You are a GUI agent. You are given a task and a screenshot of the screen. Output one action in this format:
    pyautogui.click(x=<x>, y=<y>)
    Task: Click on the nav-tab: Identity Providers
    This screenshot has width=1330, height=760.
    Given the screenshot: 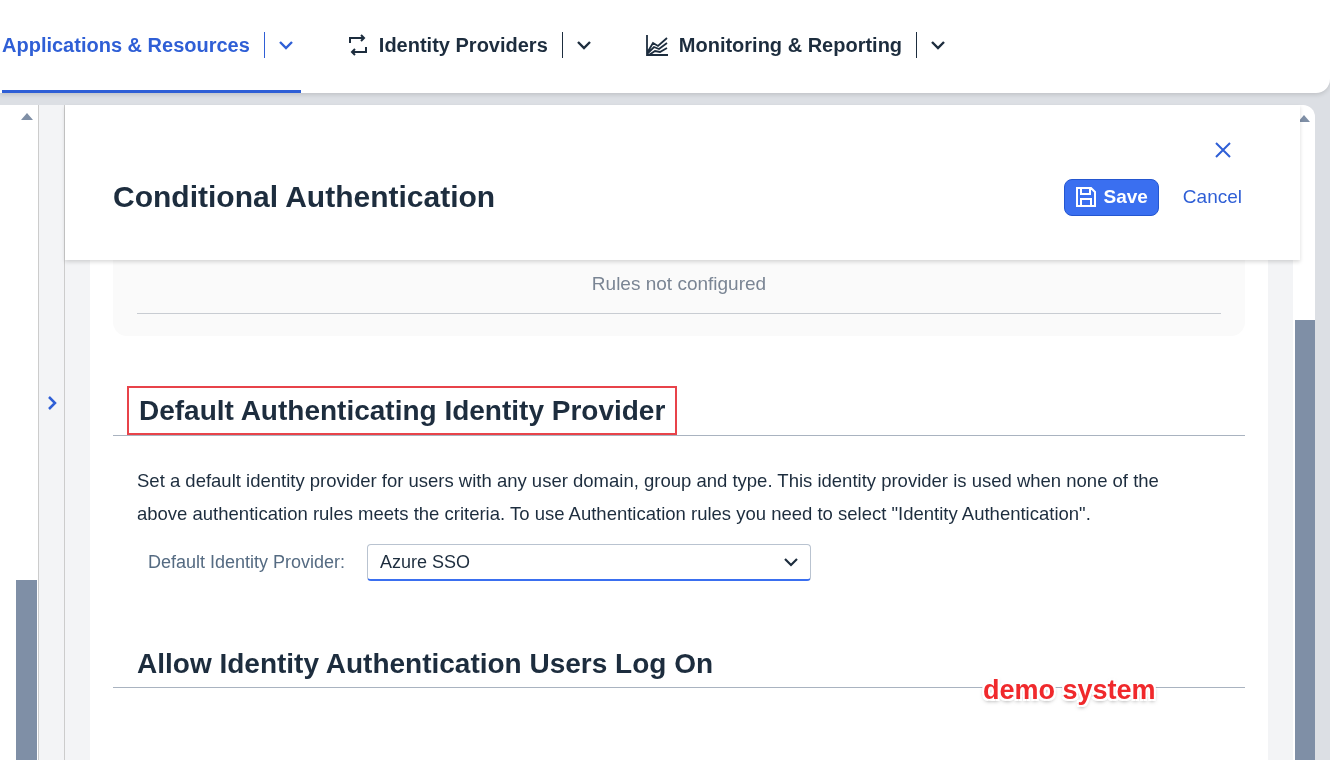 What is the action you would take?
    pyautogui.click(x=472, y=46)
    